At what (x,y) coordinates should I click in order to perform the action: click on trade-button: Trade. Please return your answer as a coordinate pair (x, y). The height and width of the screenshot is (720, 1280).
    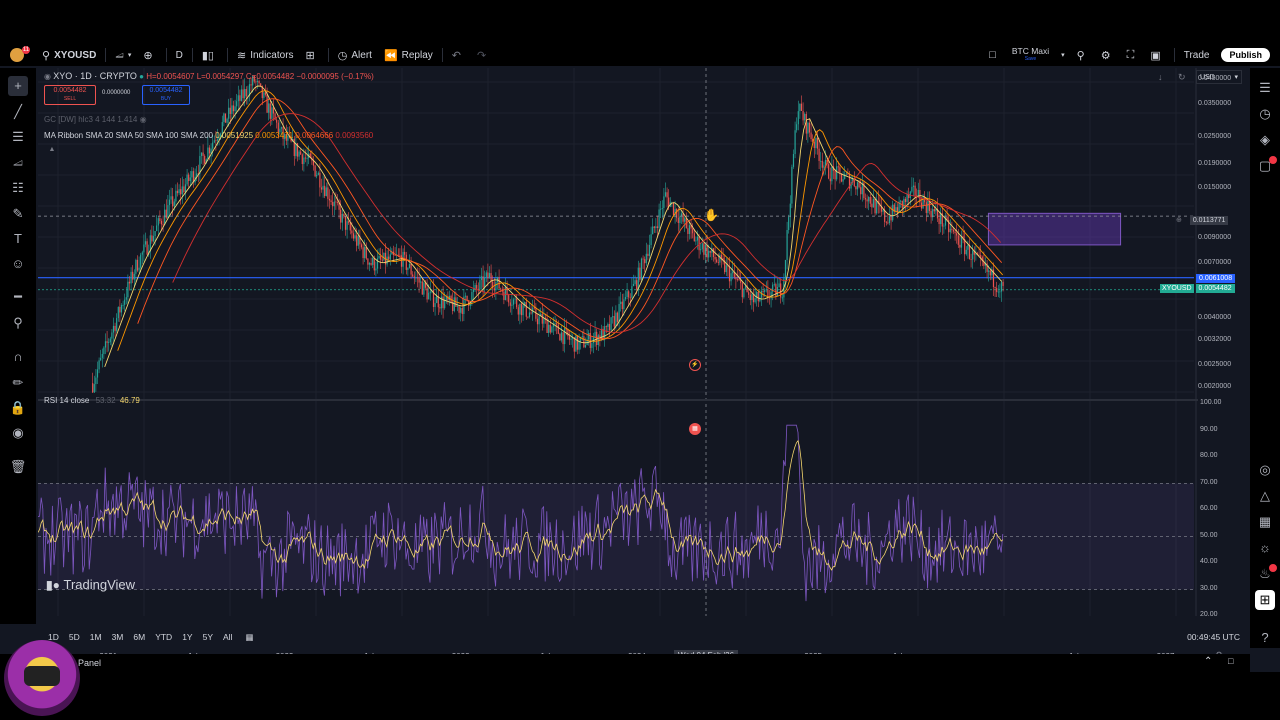
    Looking at the image, I should click on (1197, 55).